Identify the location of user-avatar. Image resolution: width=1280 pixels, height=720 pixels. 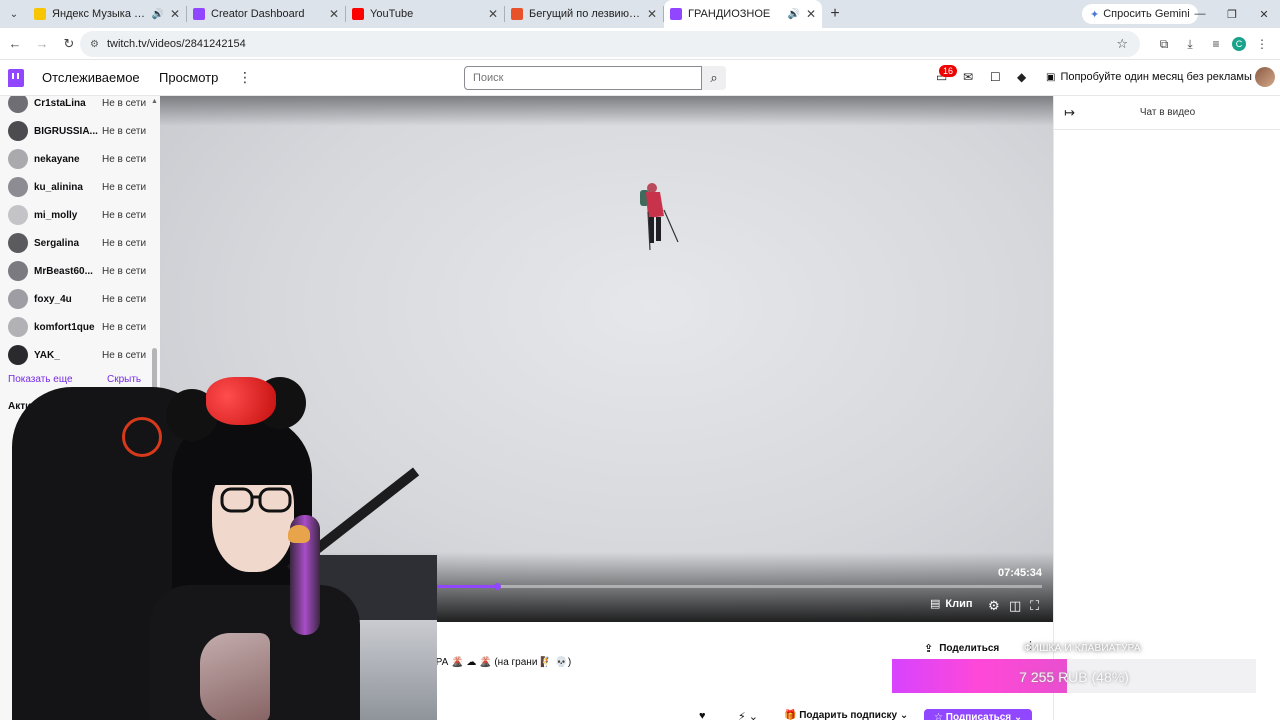
(1265, 77).